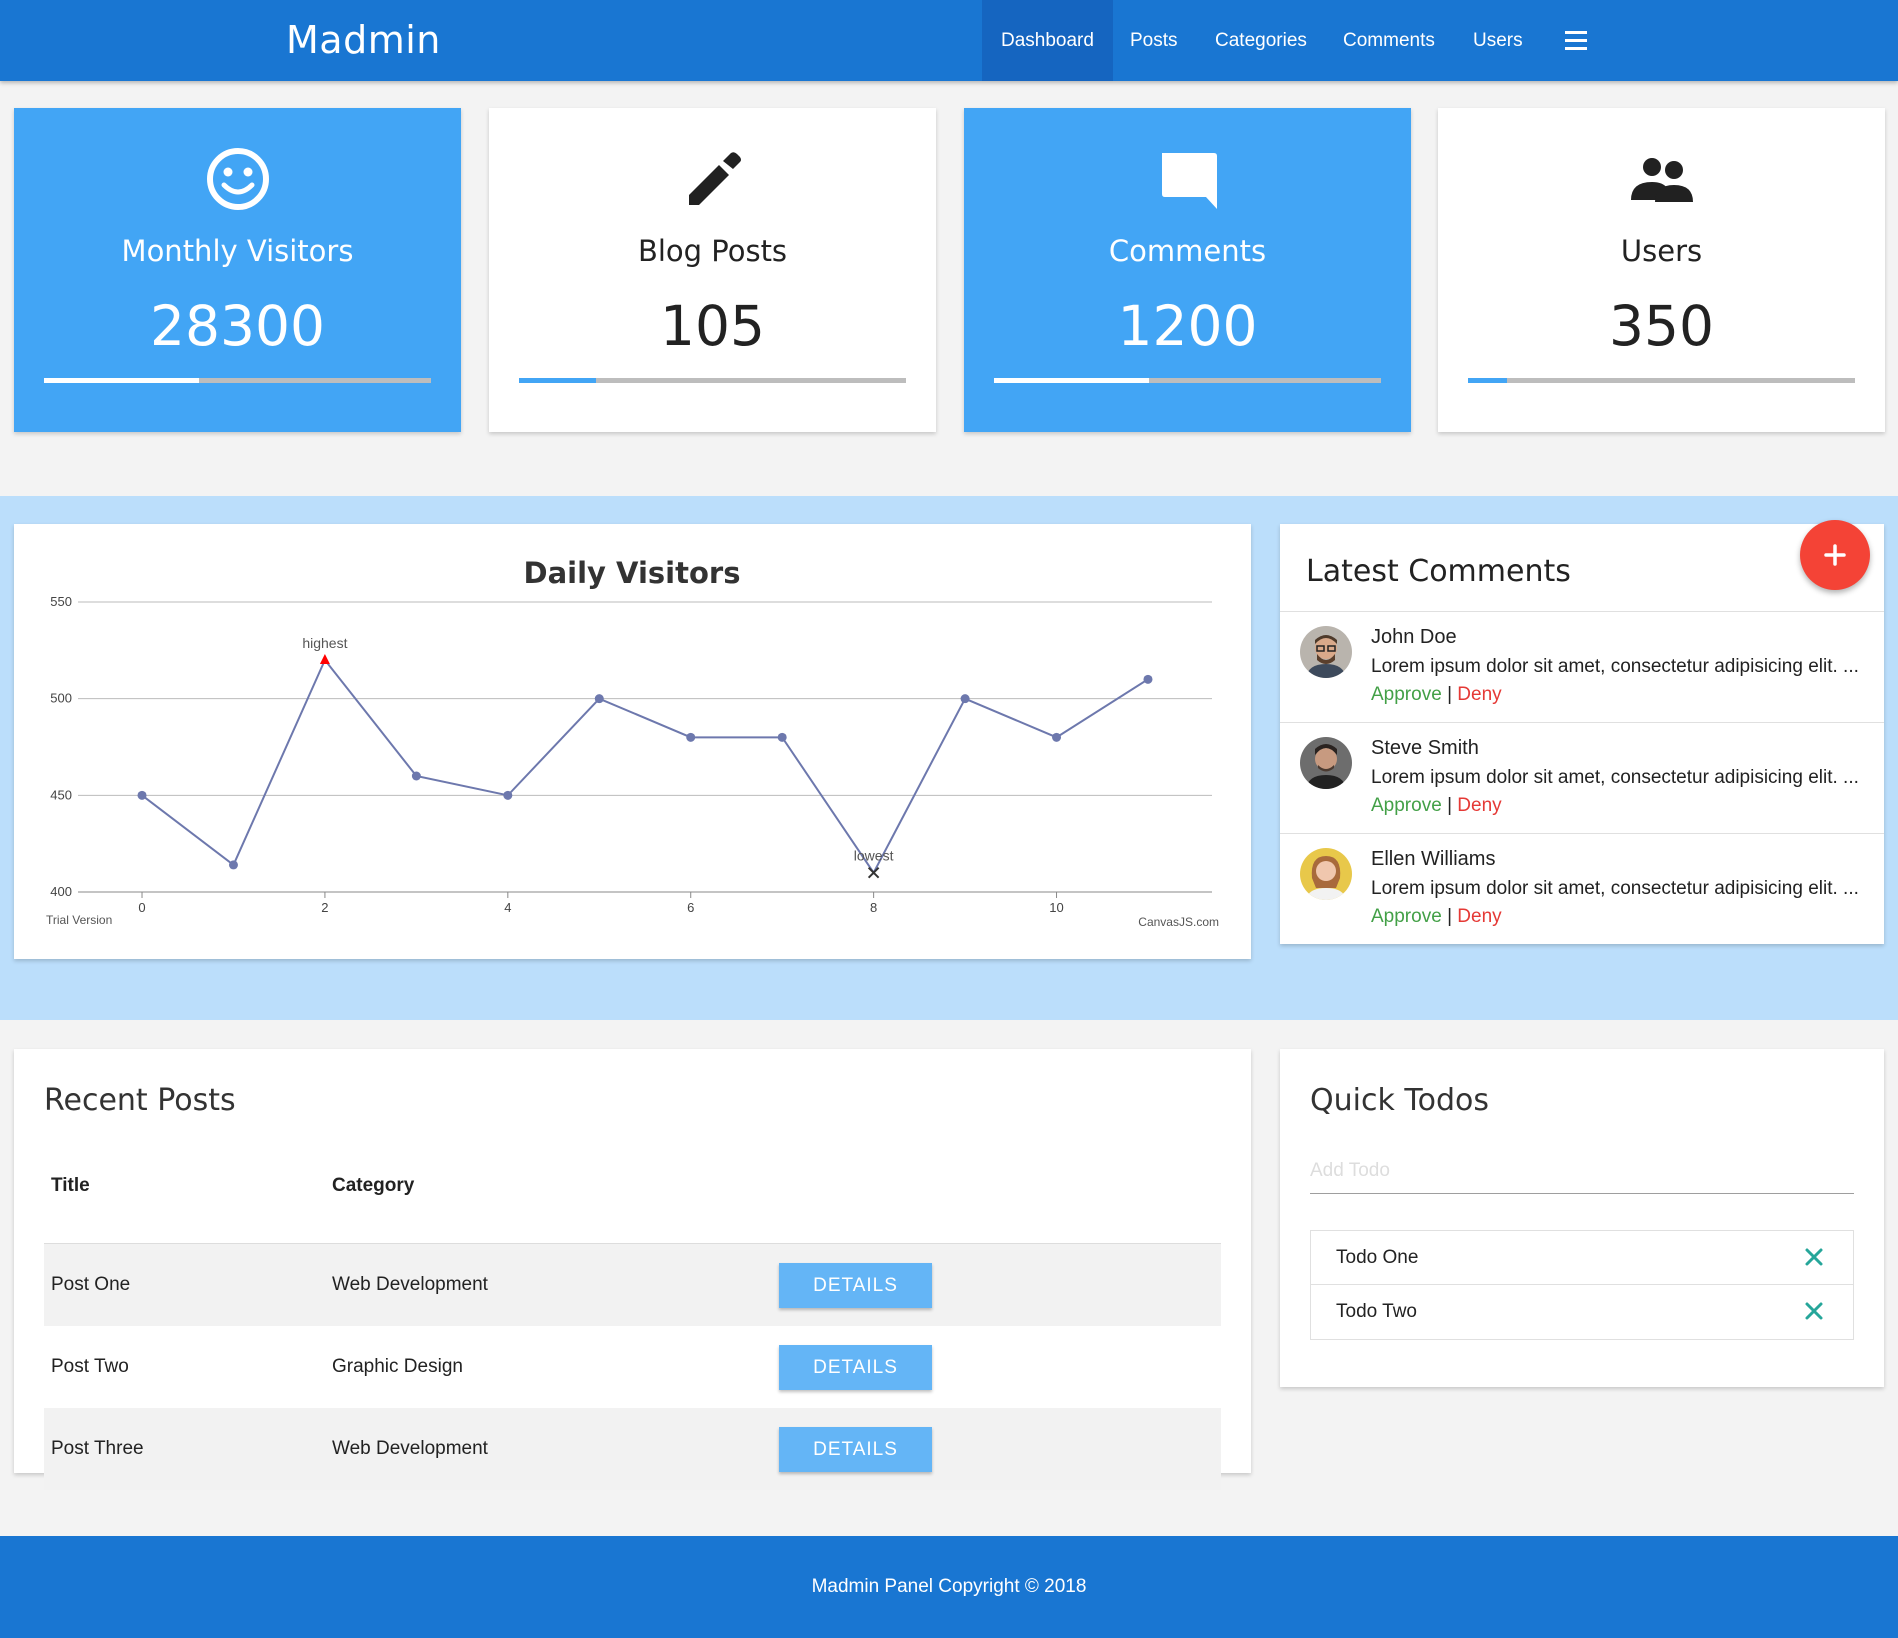 The height and width of the screenshot is (1638, 1898). I want to click on x-tick-label: 6, so click(690, 907).